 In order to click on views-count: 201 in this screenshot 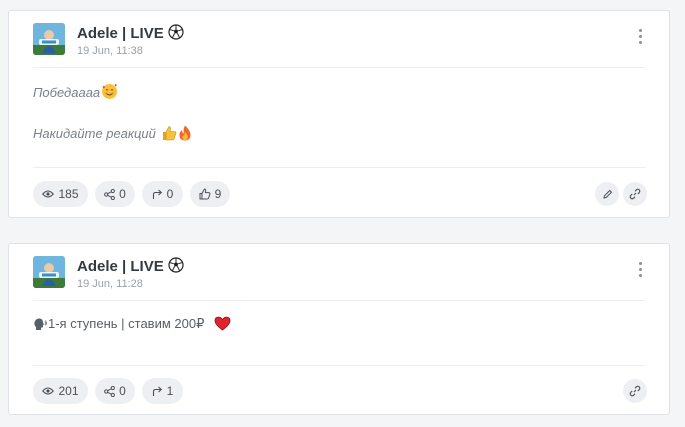, I will do `click(68, 391)`.